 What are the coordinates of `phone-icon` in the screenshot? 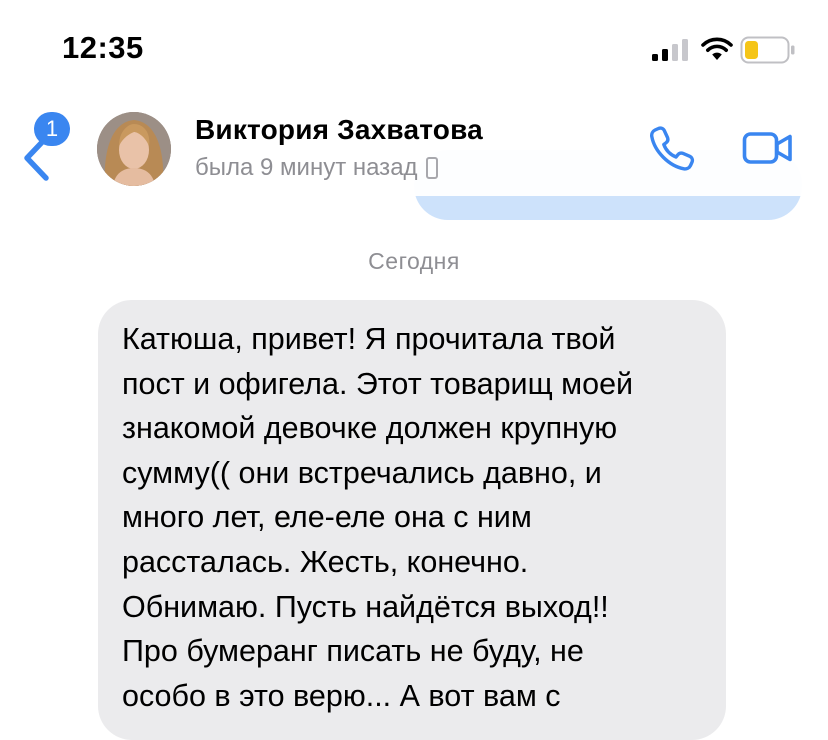 It's located at (672, 148).